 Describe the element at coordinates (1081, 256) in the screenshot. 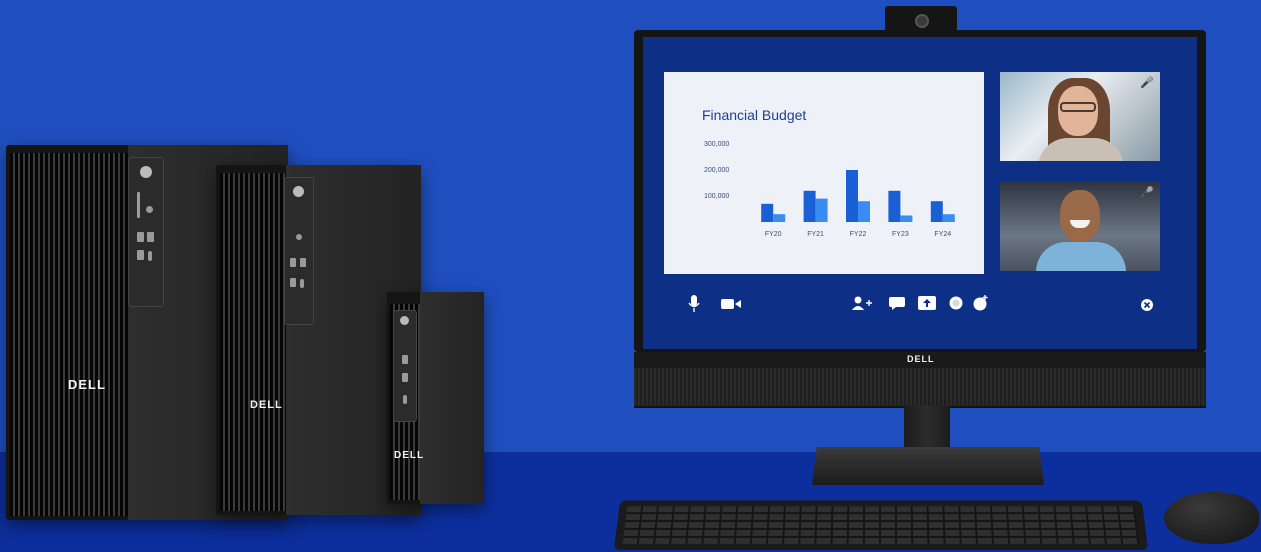

I see `participant-clothing` at that location.